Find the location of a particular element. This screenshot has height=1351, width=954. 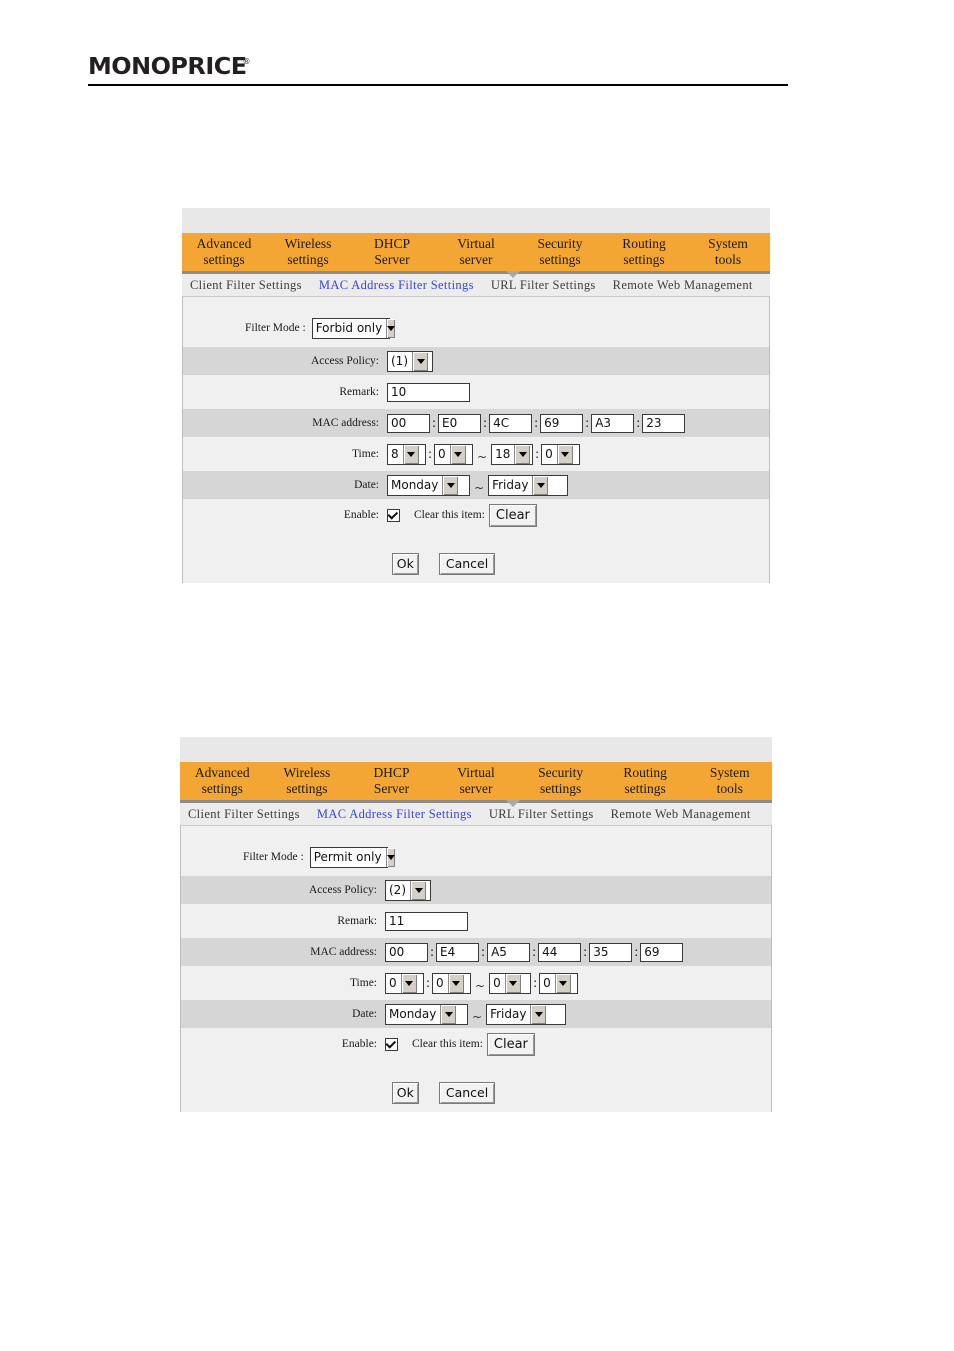

monoprice-logo: MONOPRICE ® is located at coordinates (169, 67).